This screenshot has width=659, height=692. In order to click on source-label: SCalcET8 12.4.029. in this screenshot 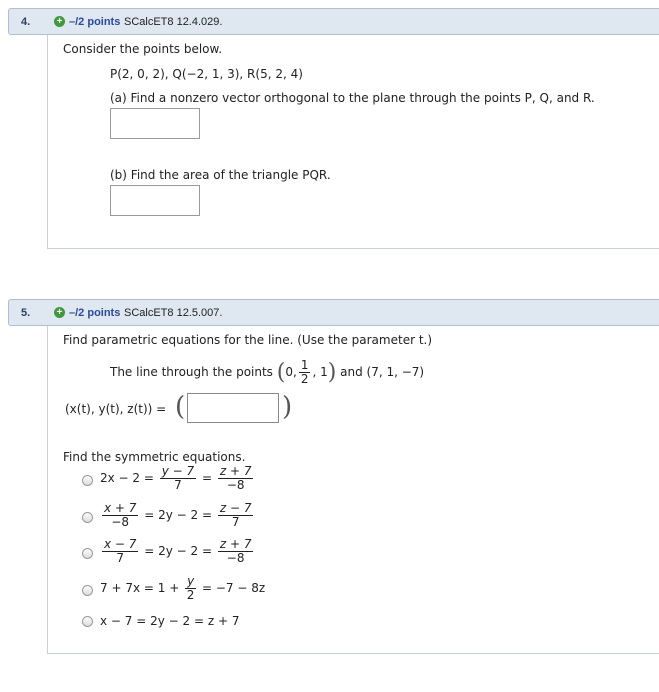, I will do `click(173, 22)`.